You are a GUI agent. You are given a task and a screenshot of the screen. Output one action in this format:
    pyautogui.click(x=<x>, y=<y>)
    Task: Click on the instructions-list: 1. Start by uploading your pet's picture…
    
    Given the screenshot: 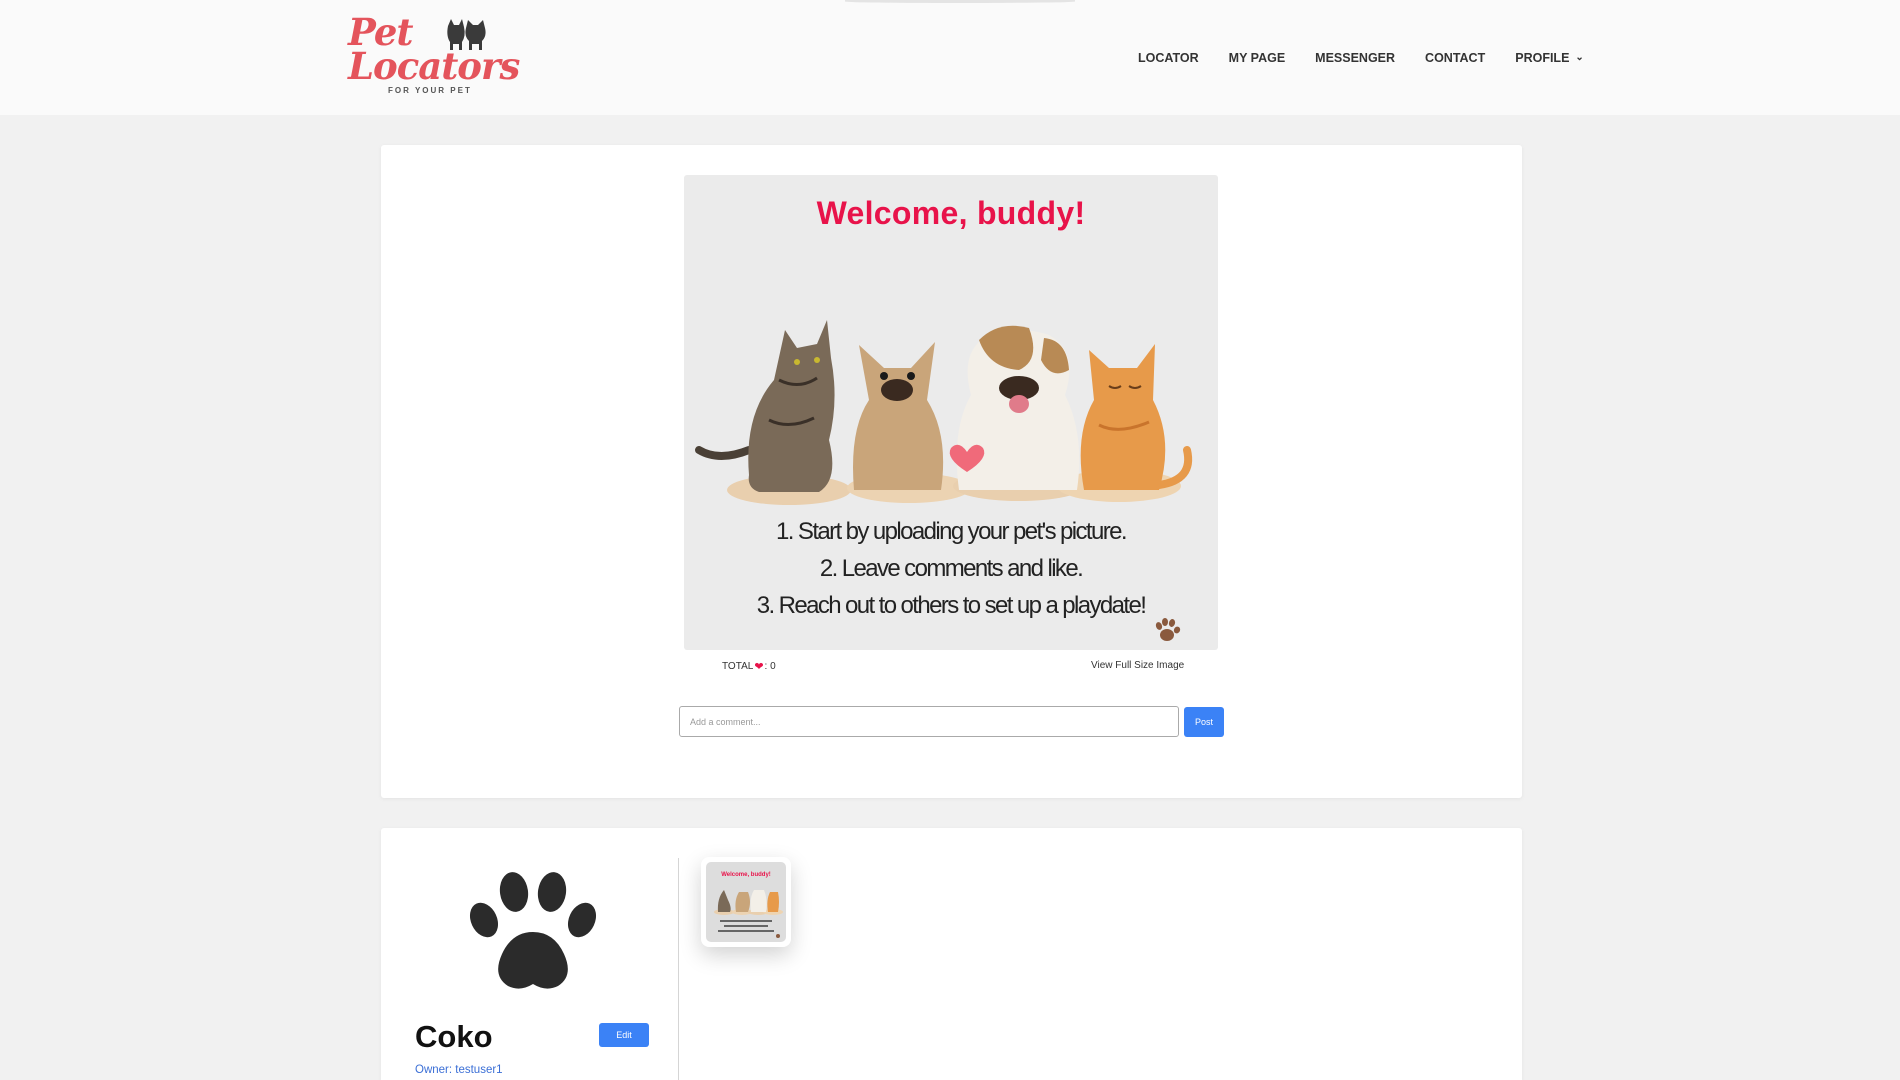 What is the action you would take?
    pyautogui.click(x=951, y=568)
    